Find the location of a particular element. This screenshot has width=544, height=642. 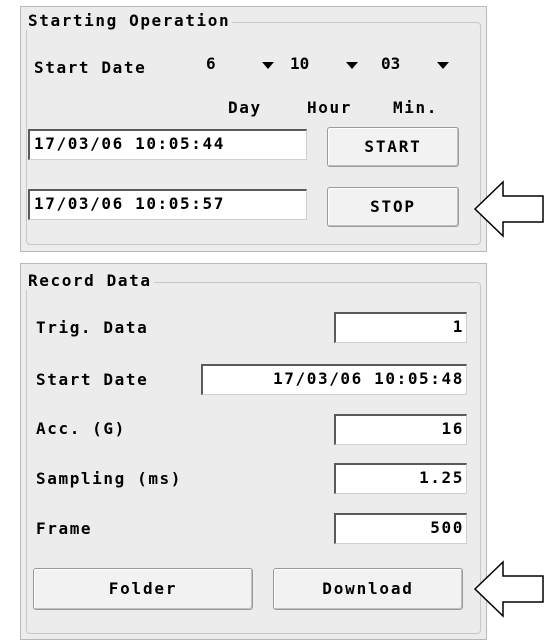

min-select-value: 03 is located at coordinates (391, 63).